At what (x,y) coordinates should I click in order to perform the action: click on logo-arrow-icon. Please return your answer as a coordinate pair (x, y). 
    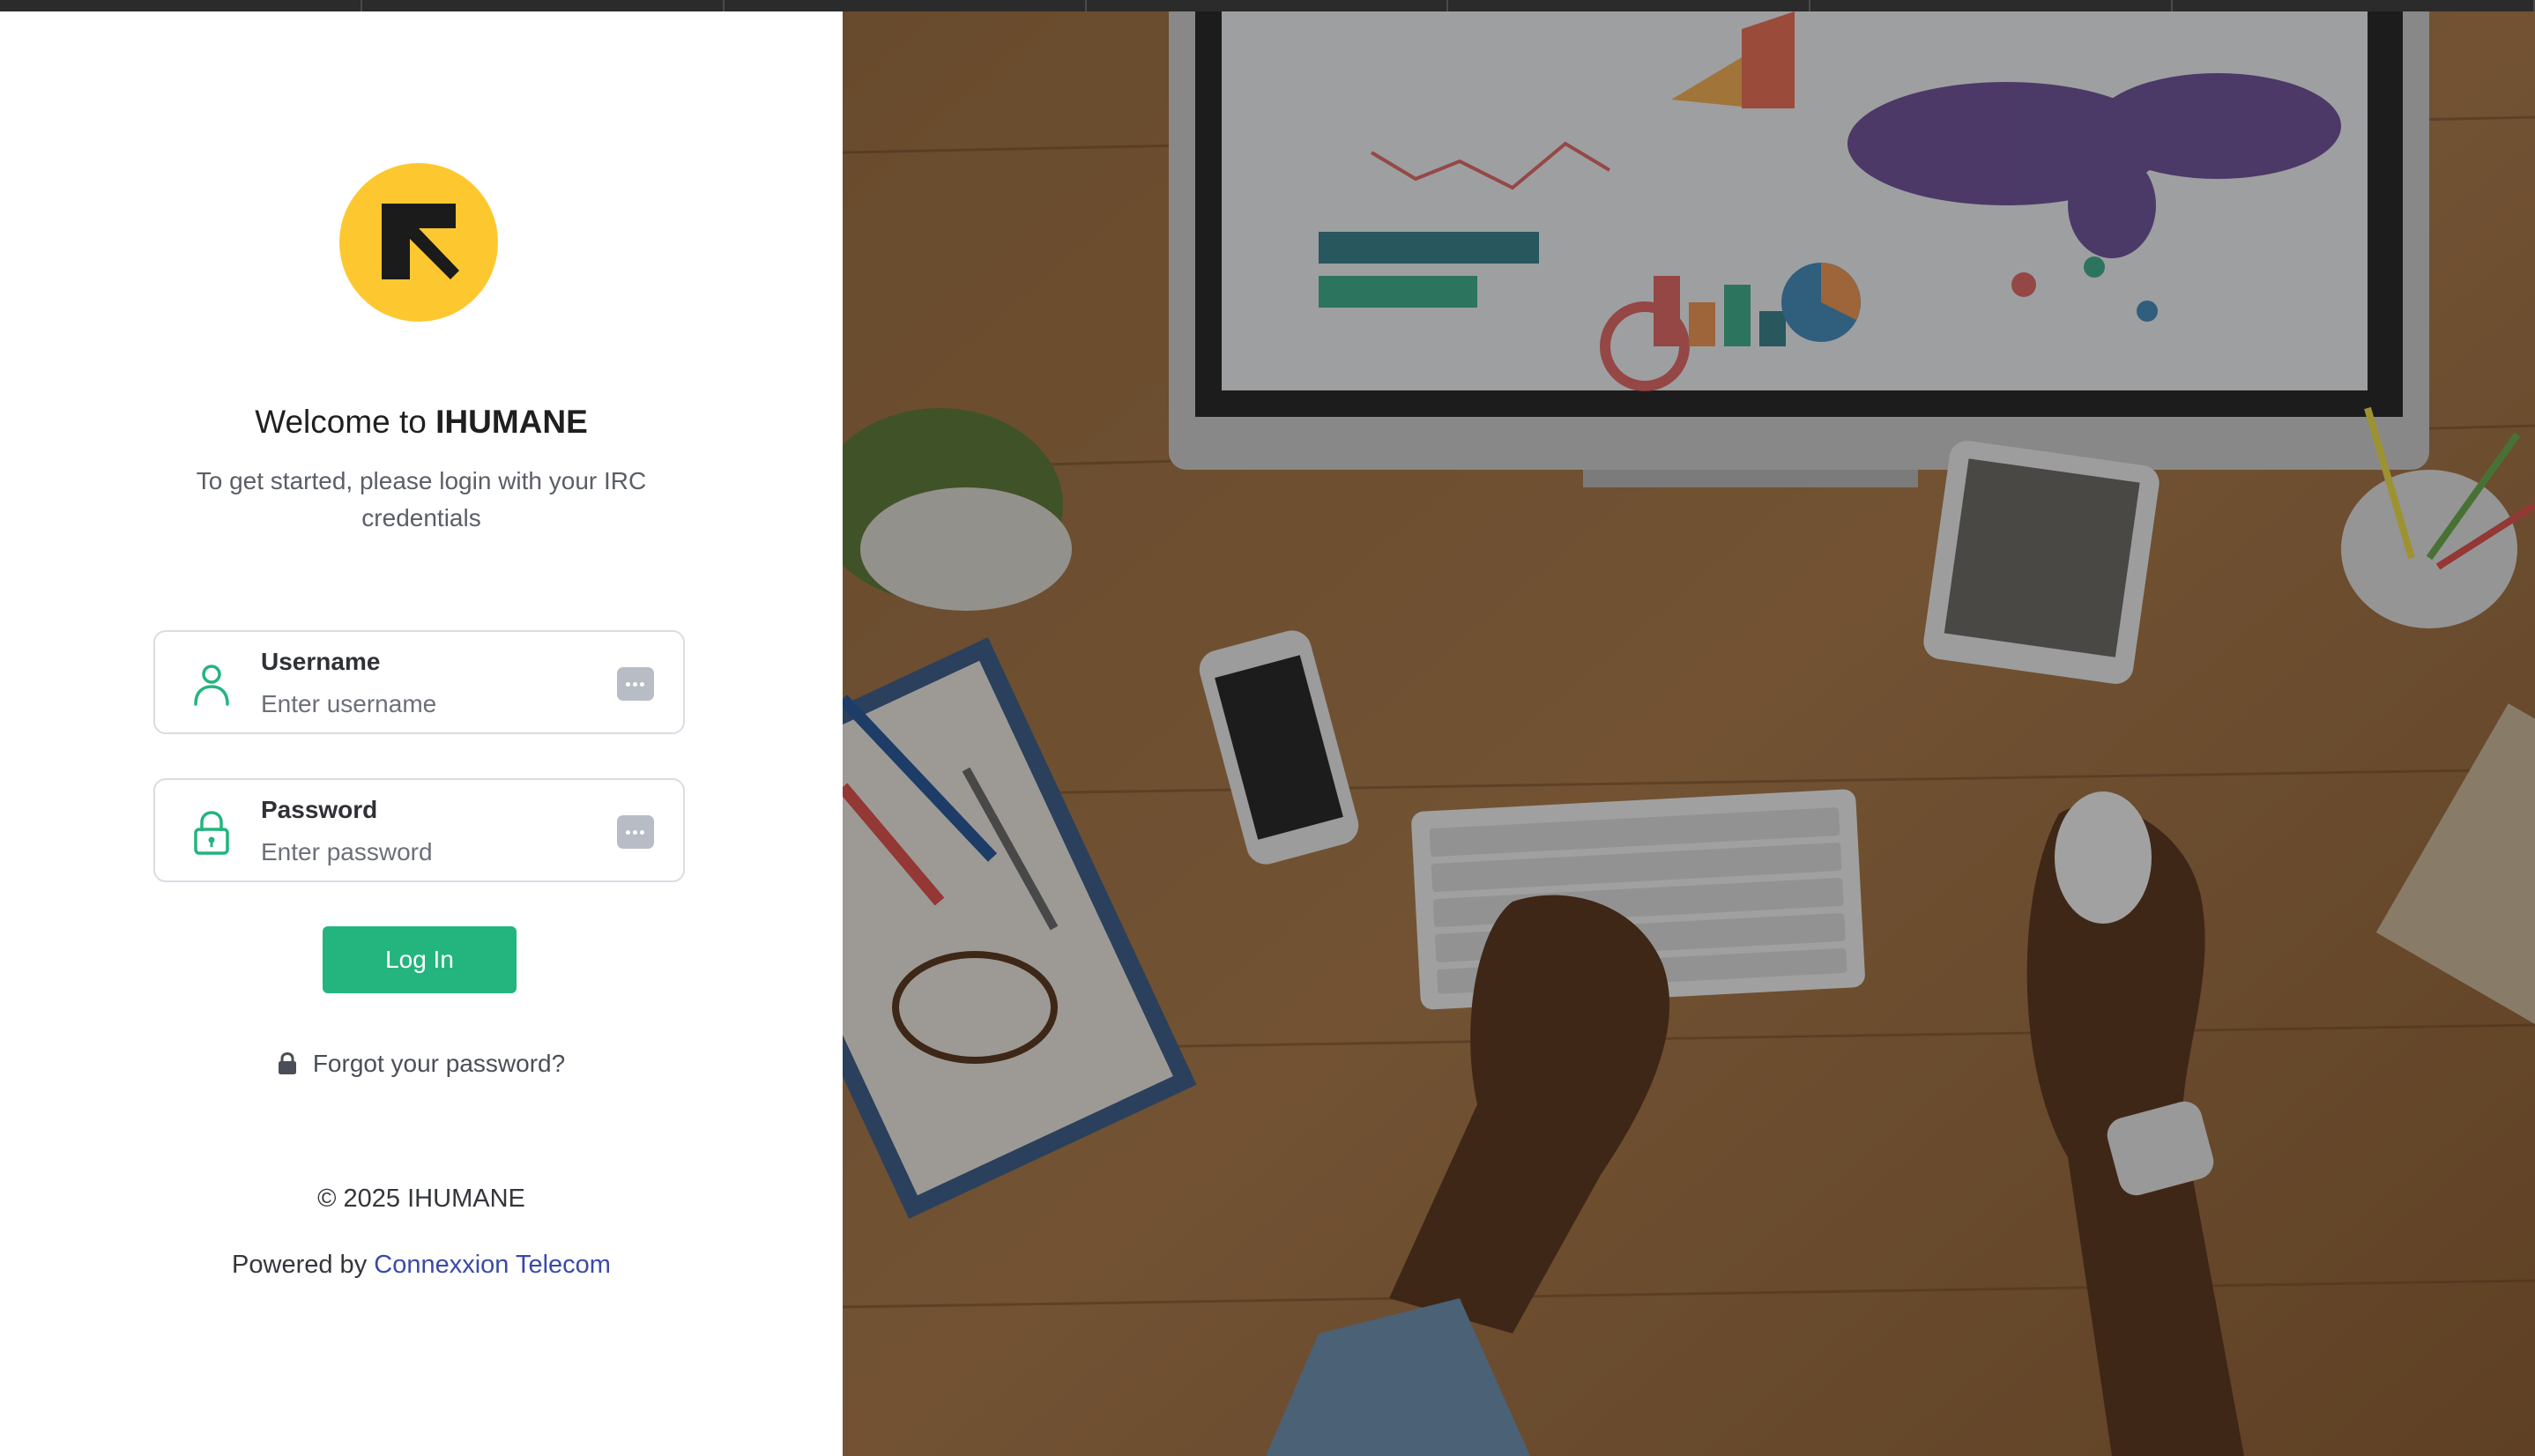
    Looking at the image, I should click on (420, 241).